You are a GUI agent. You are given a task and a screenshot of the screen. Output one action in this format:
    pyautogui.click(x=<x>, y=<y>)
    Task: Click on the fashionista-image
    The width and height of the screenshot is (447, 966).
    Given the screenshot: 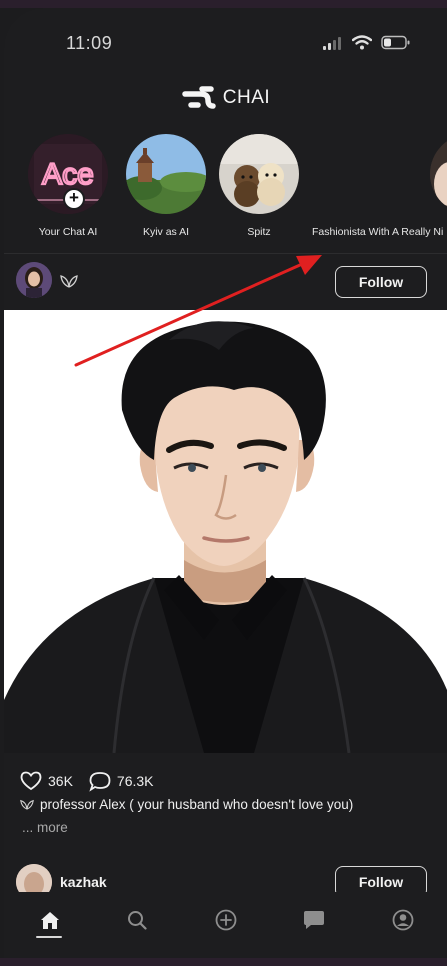 What is the action you would take?
    pyautogui.click(x=438, y=174)
    